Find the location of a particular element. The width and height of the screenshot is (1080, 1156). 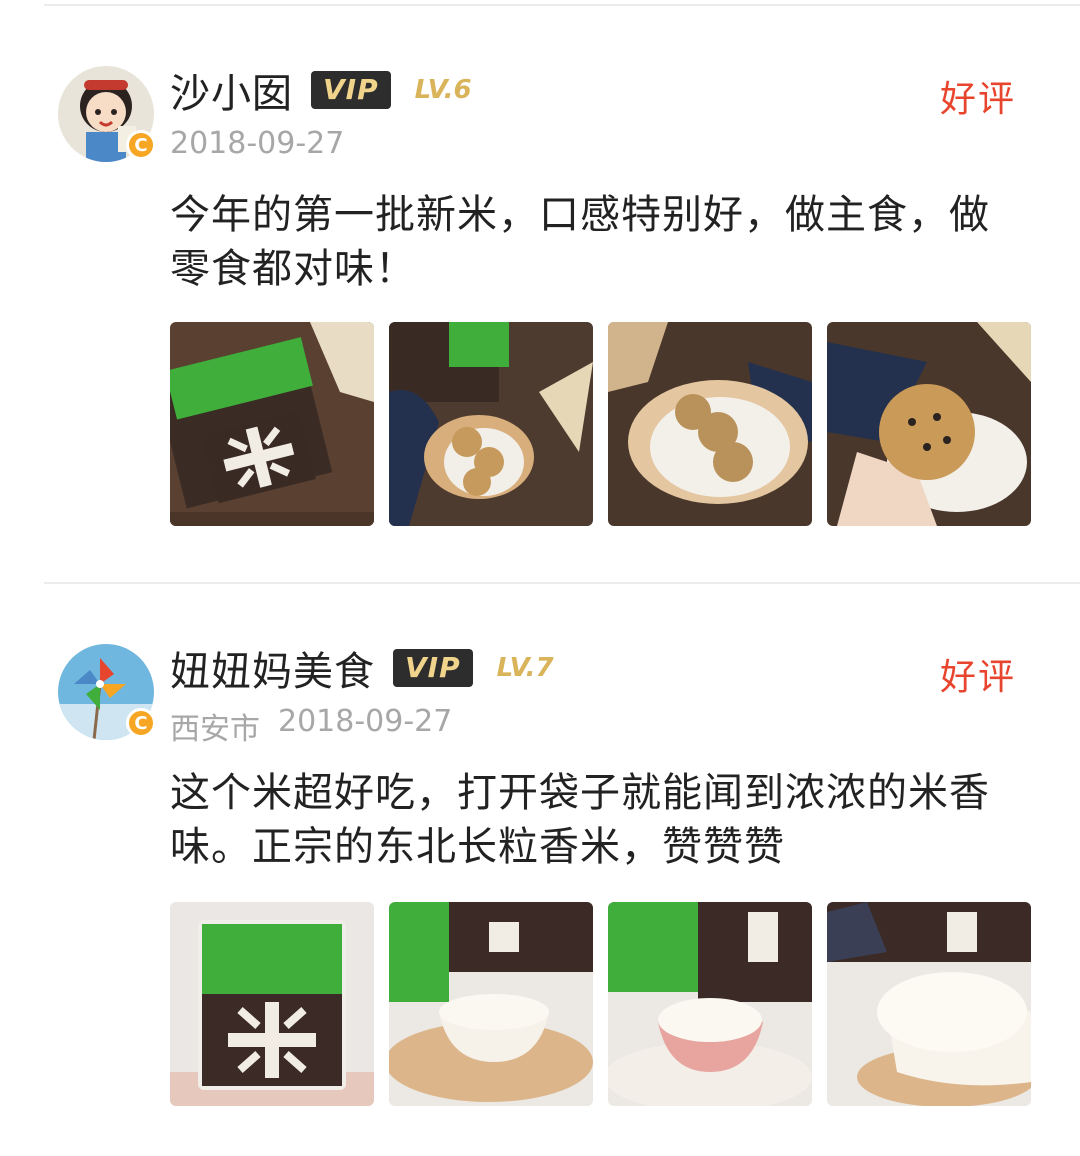

meta-row: 西安市 2018-09-27 is located at coordinates (311, 726).